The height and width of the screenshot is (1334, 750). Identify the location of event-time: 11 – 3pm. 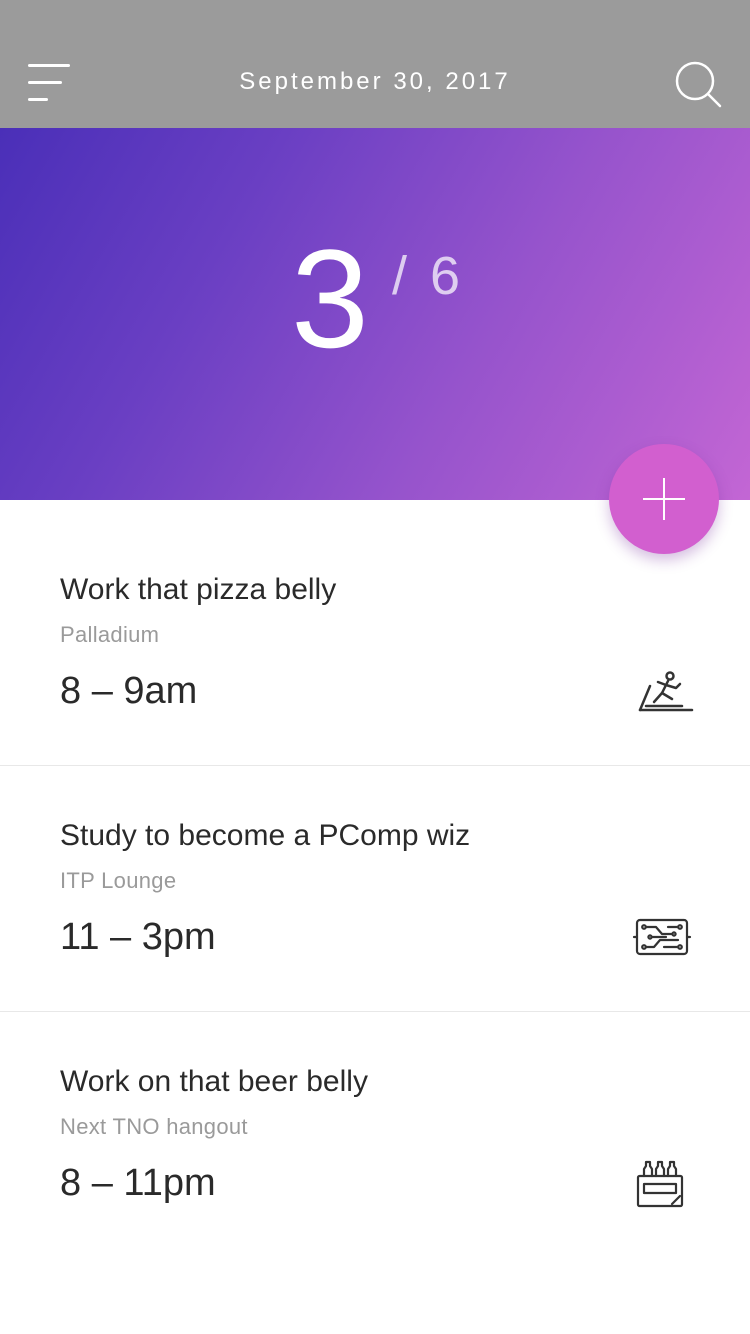
(138, 937).